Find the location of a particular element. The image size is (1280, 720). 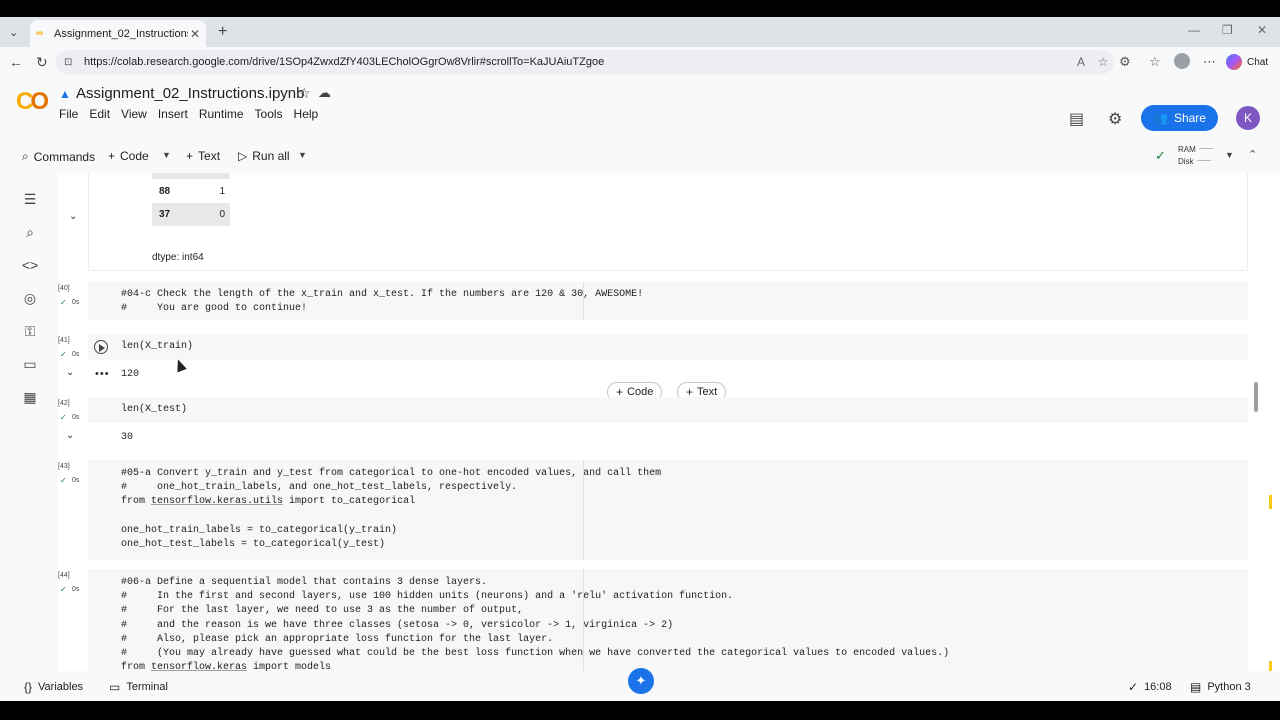

browser-tab: ∞ Assignment_02_Instructions.ipynb ✕ is located at coordinates (118, 33).